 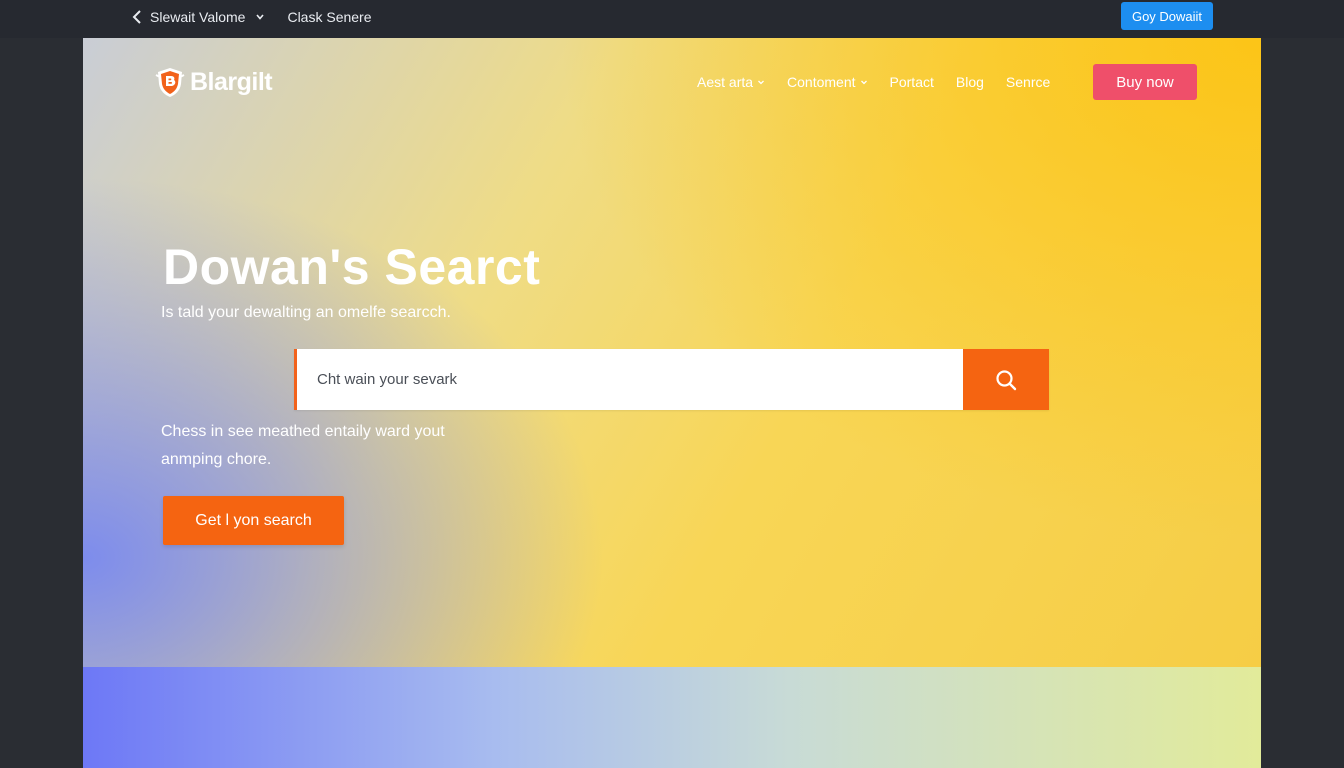 What do you see at coordinates (253, 520) in the screenshot?
I see `get-search-button: Get l yon search` at bounding box center [253, 520].